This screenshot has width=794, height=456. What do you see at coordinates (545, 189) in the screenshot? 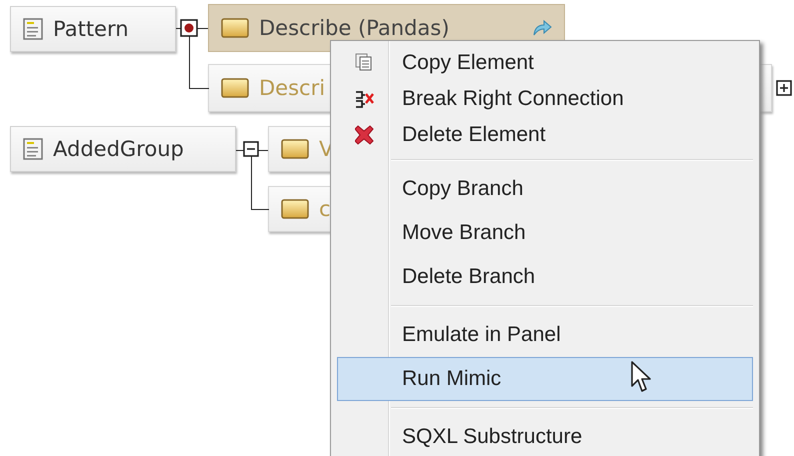
I see `menu-item: Copy Branch` at bounding box center [545, 189].